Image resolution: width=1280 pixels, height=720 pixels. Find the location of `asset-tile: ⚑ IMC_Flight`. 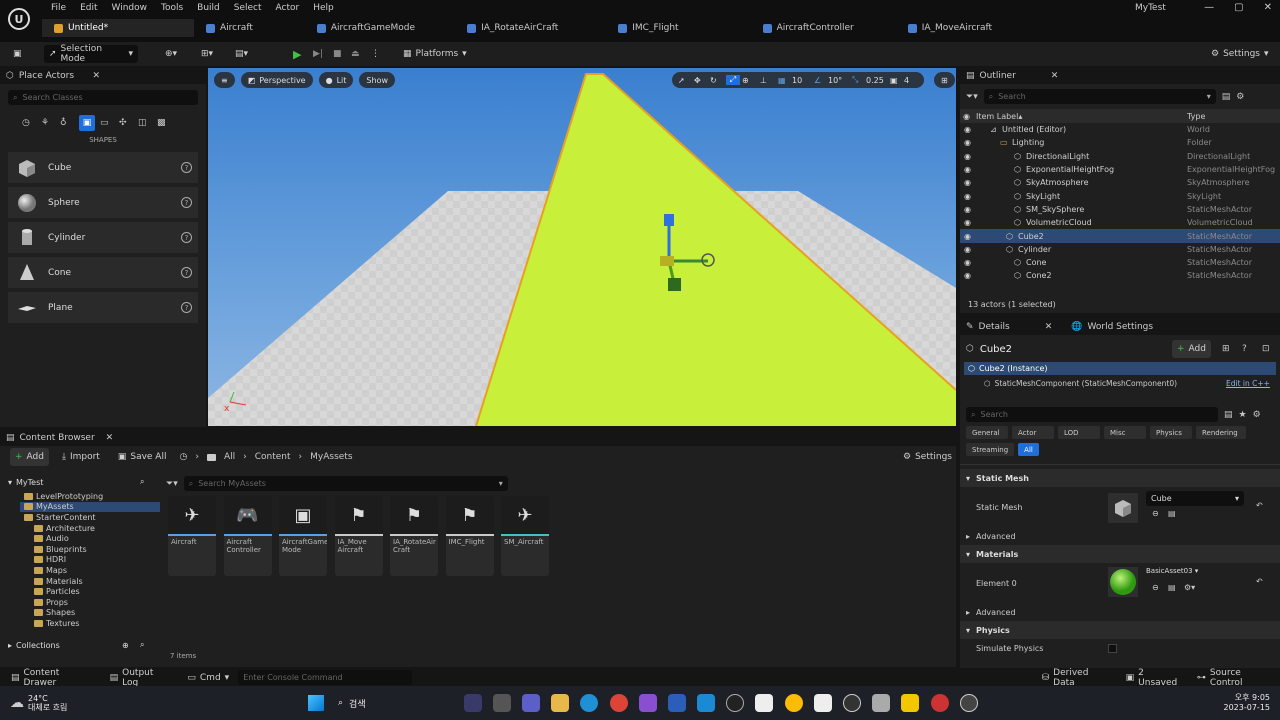

asset-tile: ⚑ IMC_Flight is located at coordinates (469, 536).